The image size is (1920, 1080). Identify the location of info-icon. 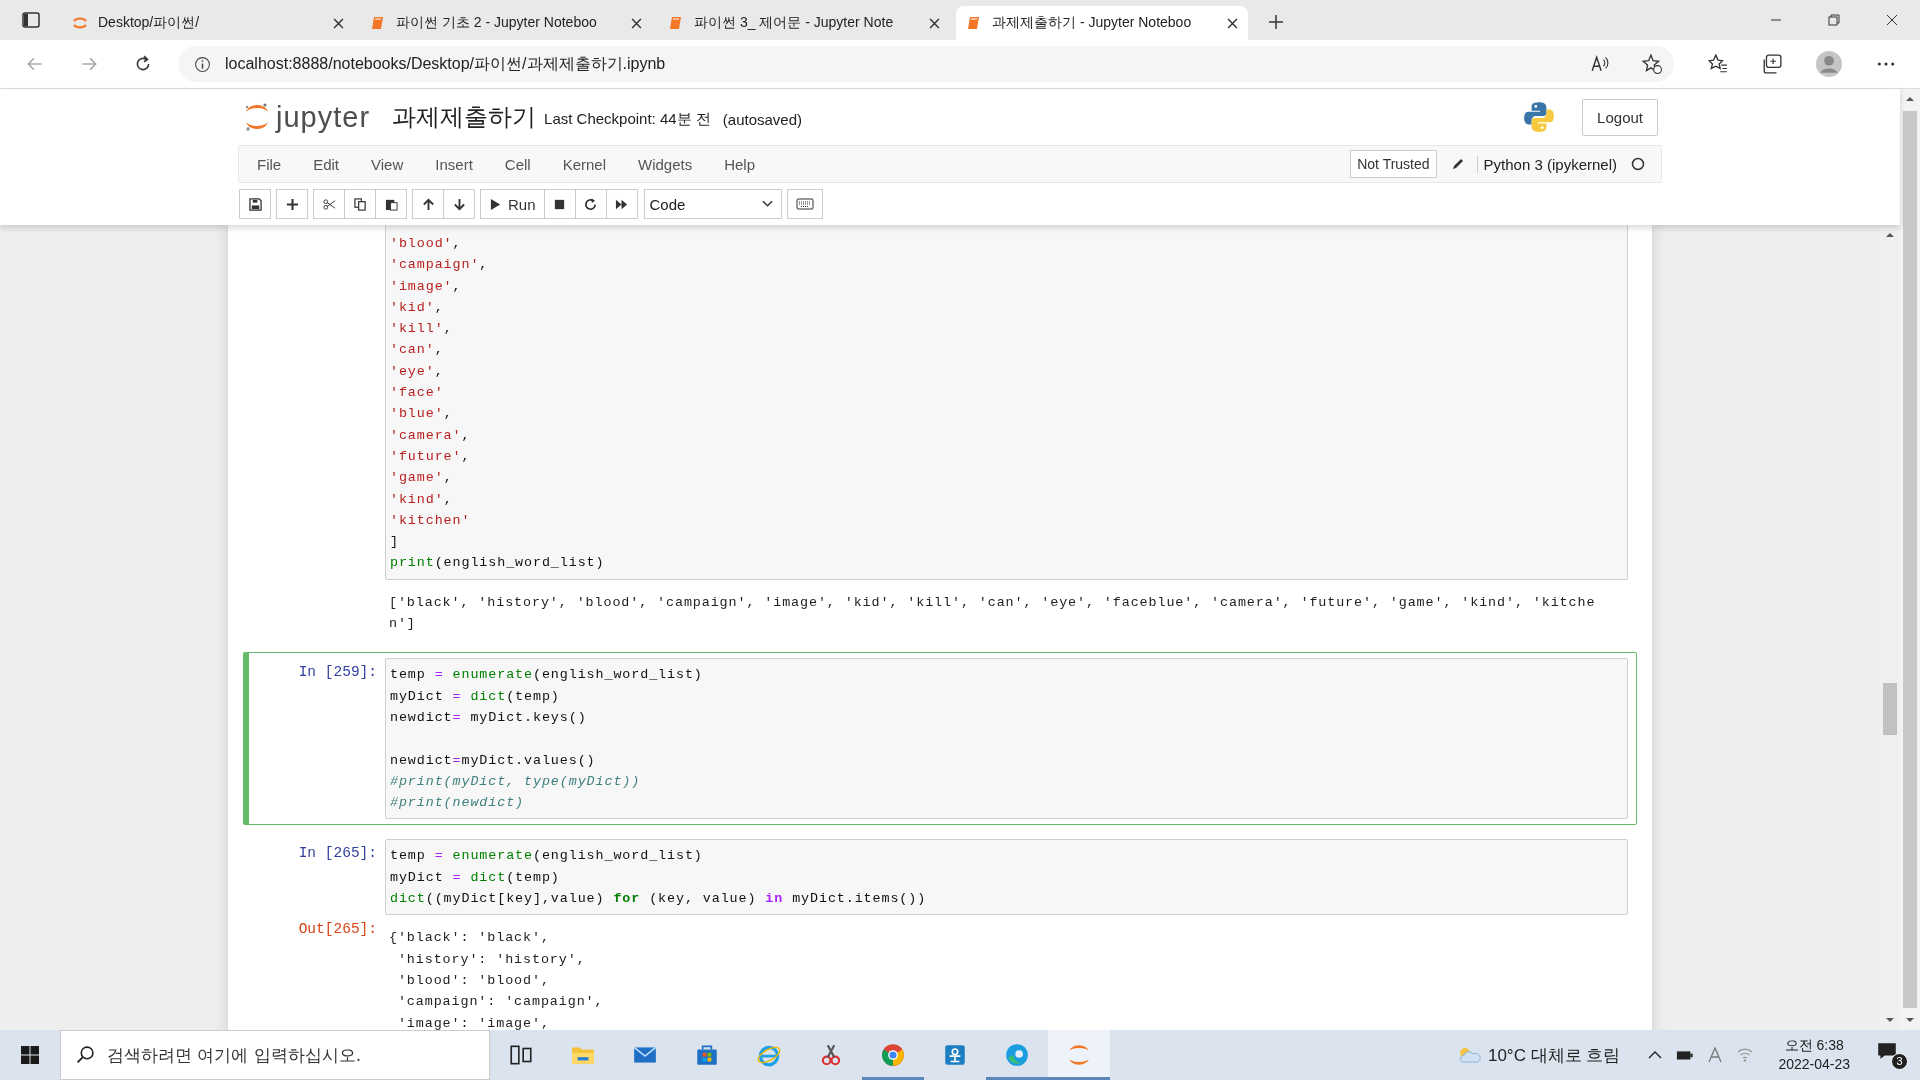
(202, 64).